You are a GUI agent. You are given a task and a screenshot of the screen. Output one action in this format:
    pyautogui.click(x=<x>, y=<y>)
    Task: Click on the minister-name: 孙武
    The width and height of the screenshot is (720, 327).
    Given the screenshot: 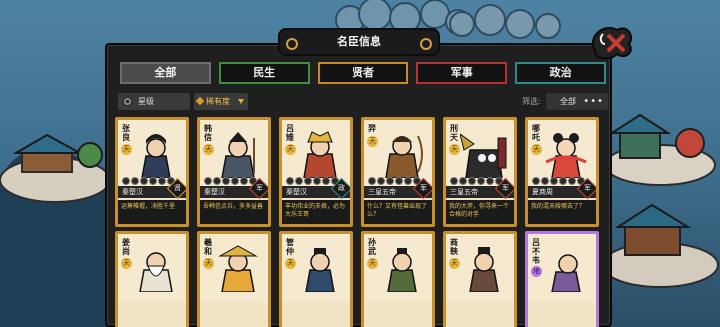 What is the action you would take?
    pyautogui.click(x=372, y=247)
    